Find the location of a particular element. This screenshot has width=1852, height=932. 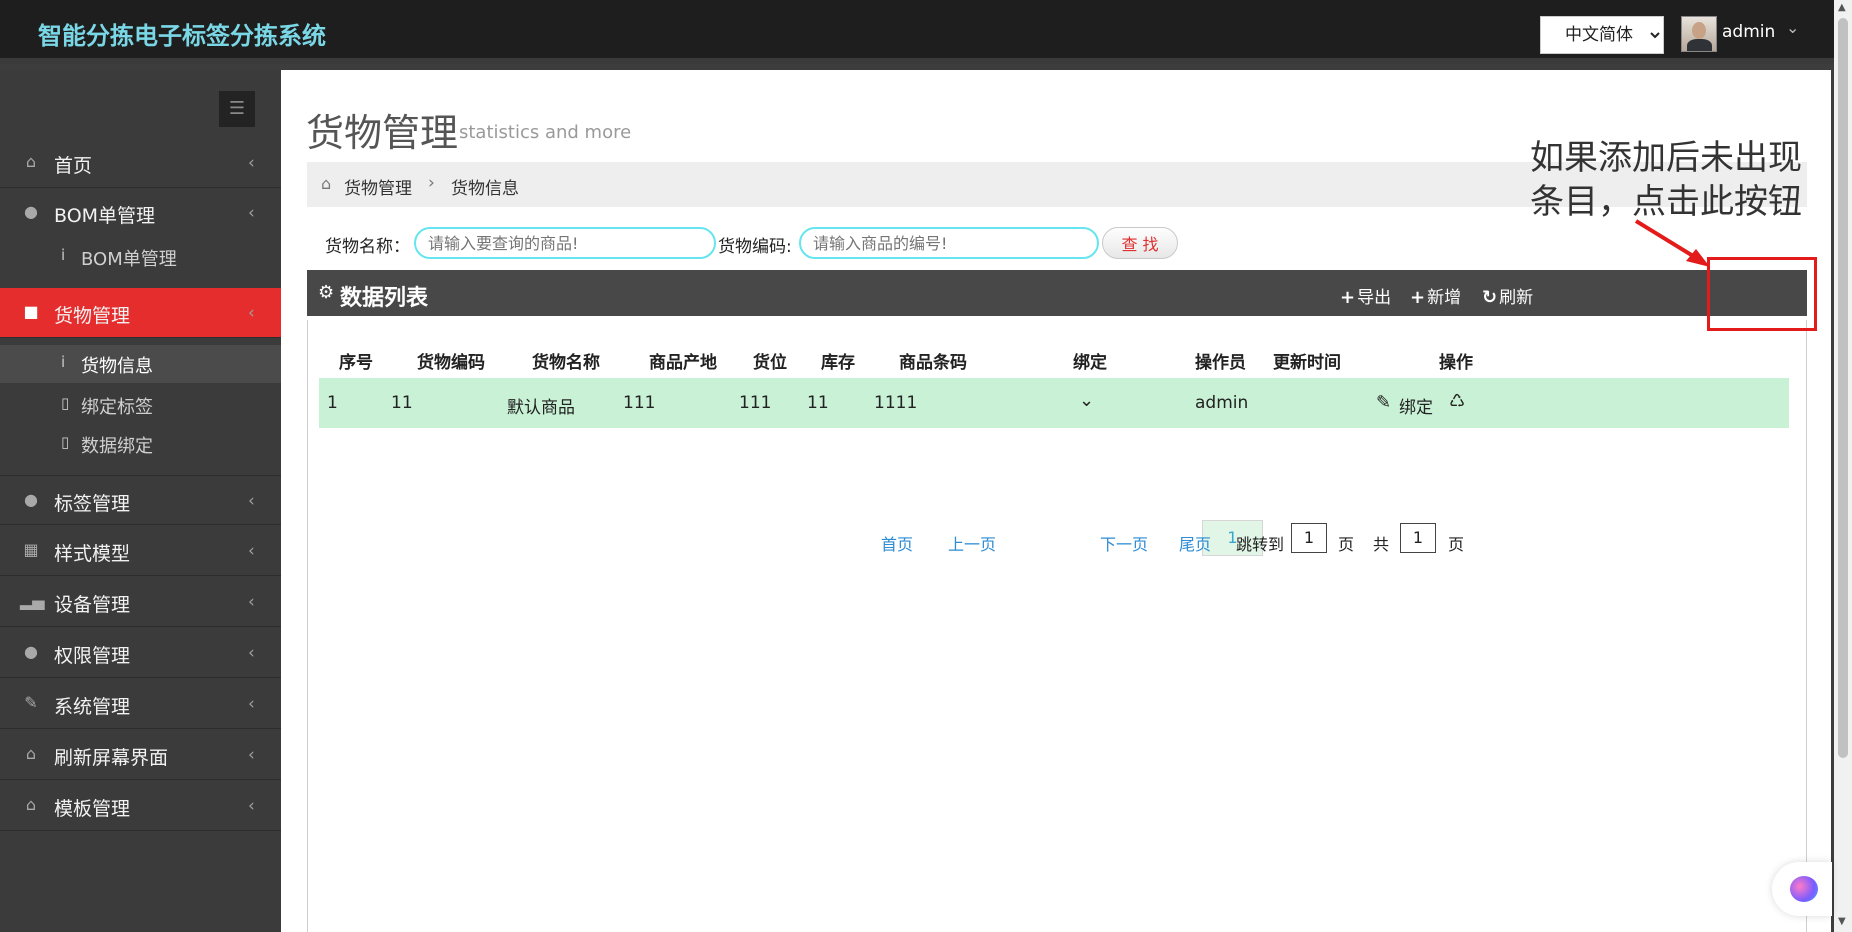

jump-page-input: 1 is located at coordinates (1309, 538).